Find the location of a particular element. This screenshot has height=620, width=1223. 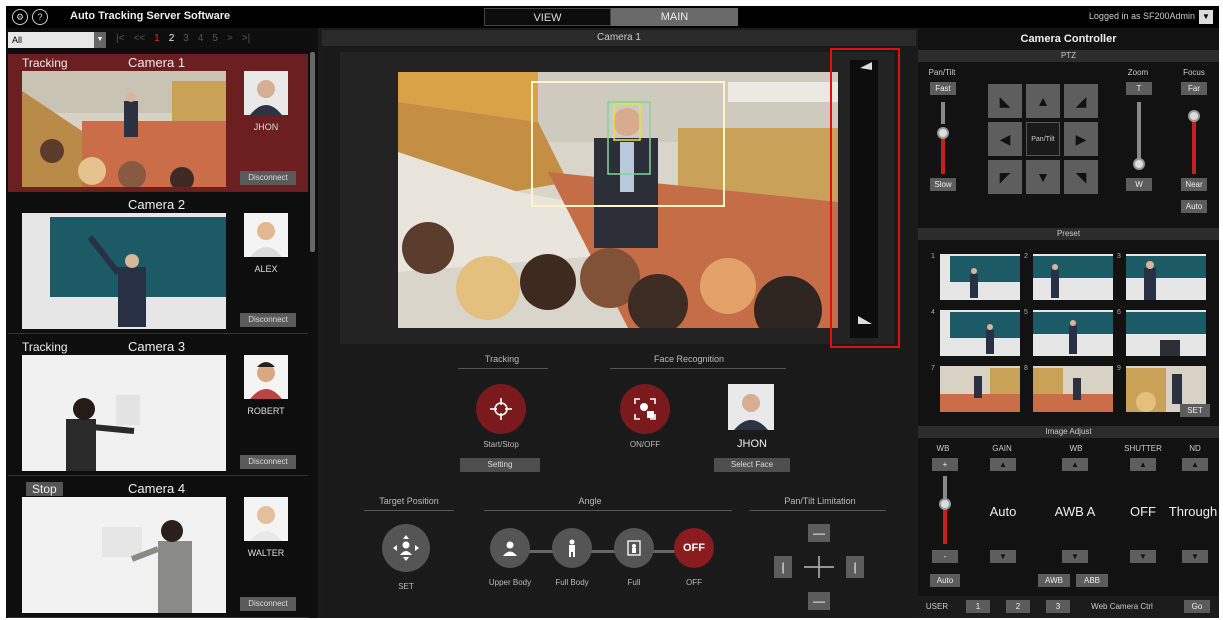

zoom-slider is located at coordinates (864, 199).